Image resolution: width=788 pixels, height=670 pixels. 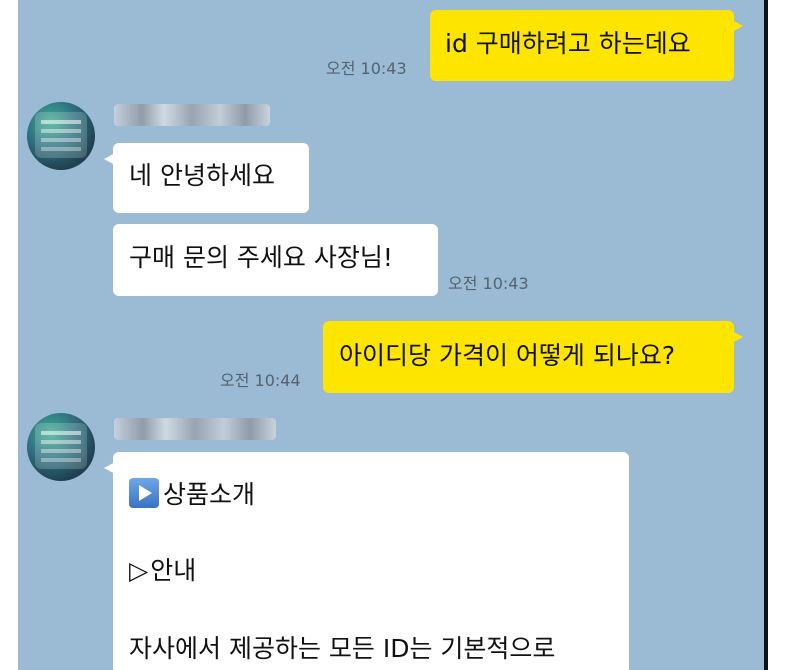 I want to click on window-border, so click(x=766, y=335).